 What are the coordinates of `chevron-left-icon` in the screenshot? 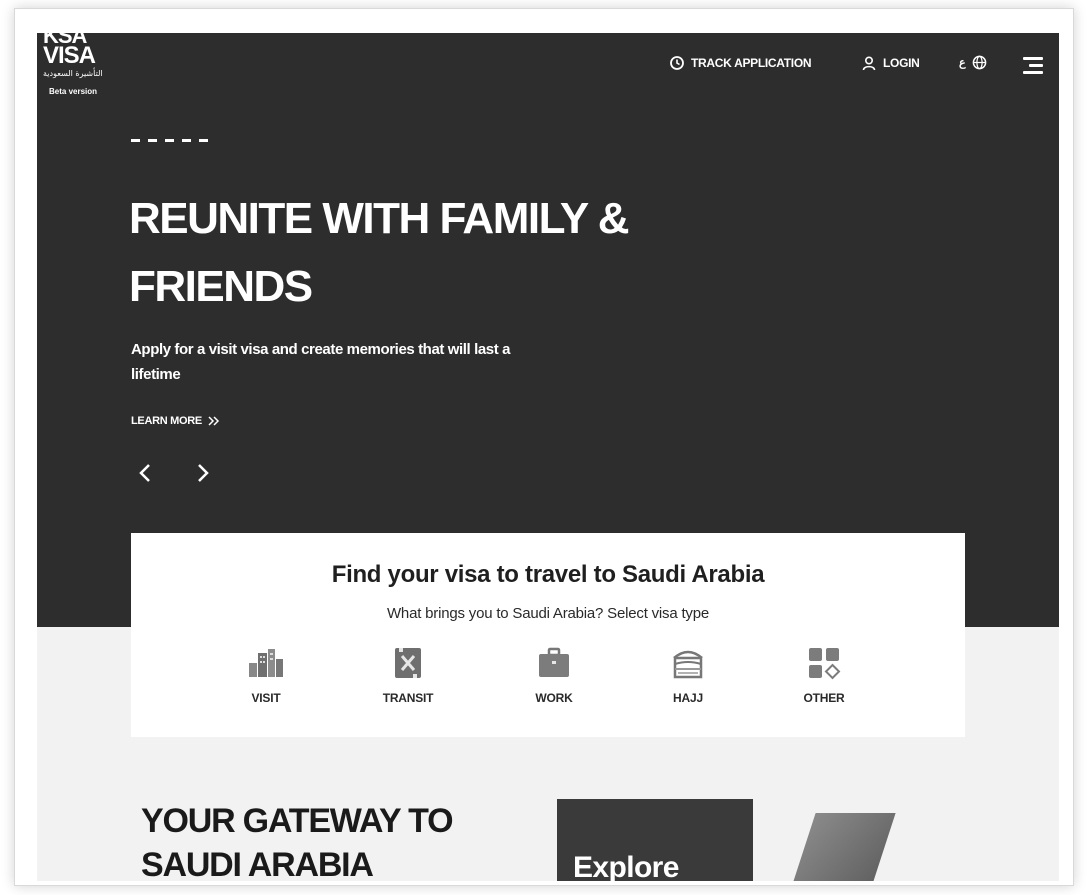 It's located at (144, 473).